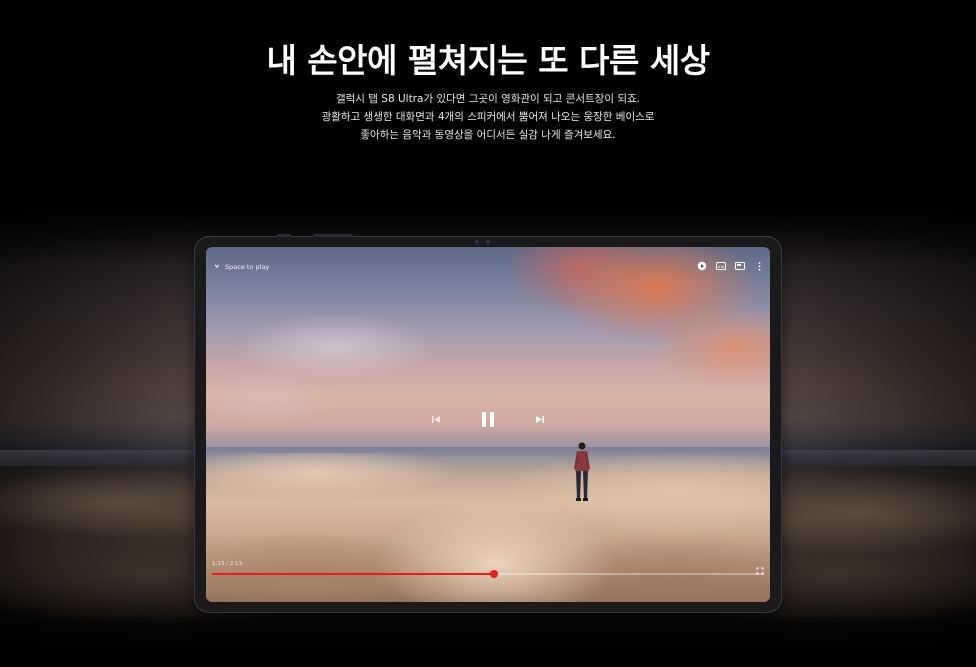  Describe the element at coordinates (540, 419) in the screenshot. I see `skip-next-icon` at that location.